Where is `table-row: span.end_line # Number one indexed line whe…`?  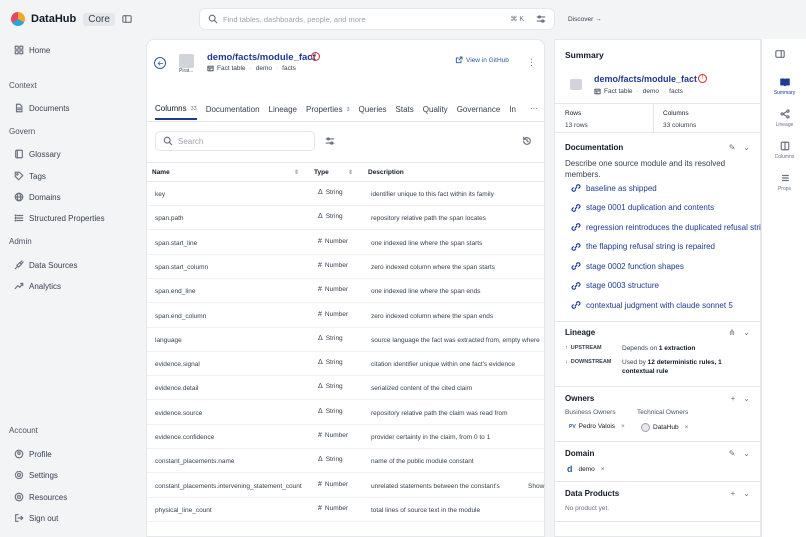
table-row: span.end_line # Number one indexed line whe… is located at coordinates (345, 291).